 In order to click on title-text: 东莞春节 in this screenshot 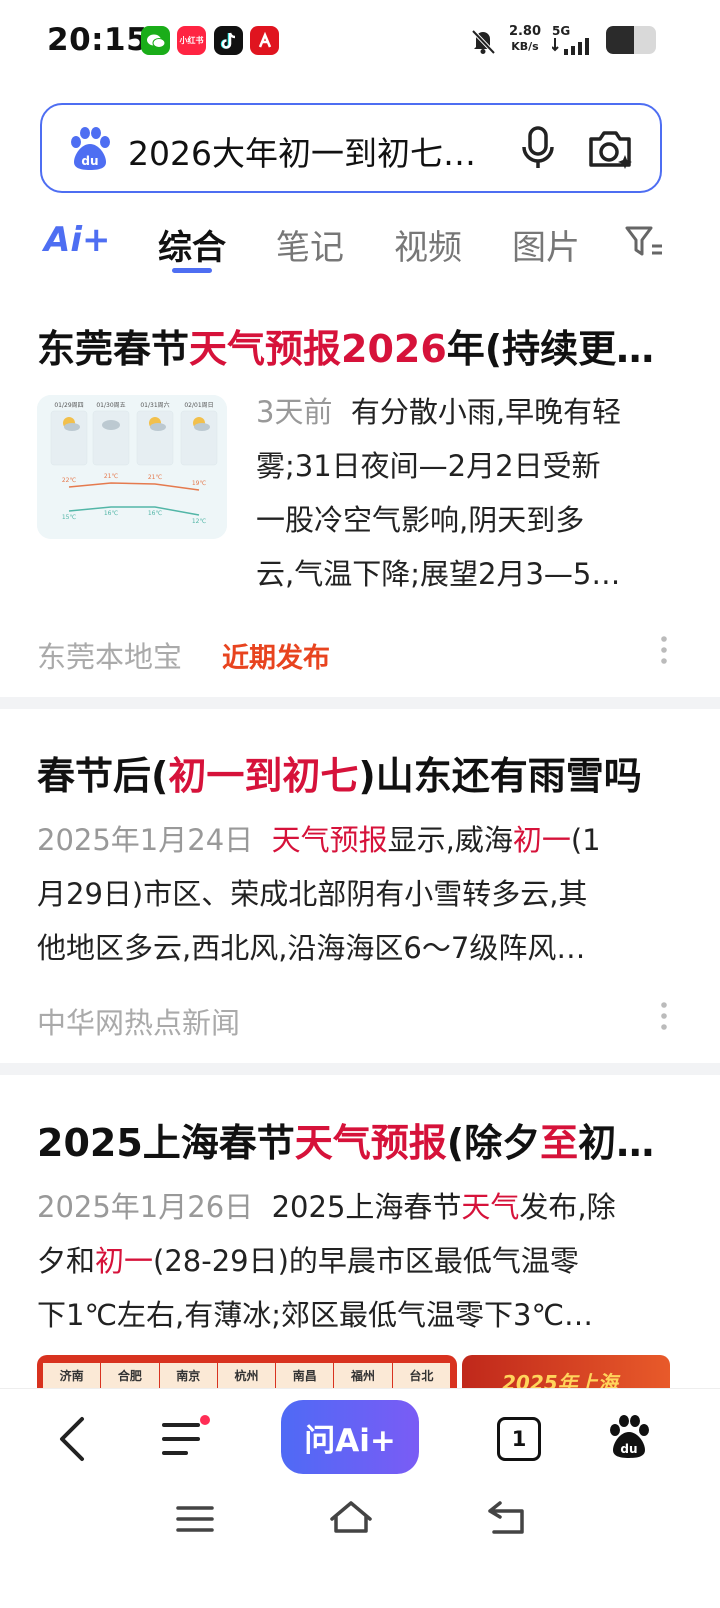, I will do `click(113, 349)`.